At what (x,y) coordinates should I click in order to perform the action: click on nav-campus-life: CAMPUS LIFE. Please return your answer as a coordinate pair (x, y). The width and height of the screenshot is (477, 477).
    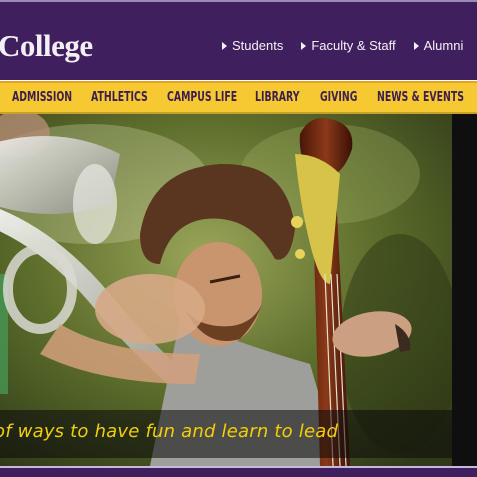
    Looking at the image, I should click on (202, 97).